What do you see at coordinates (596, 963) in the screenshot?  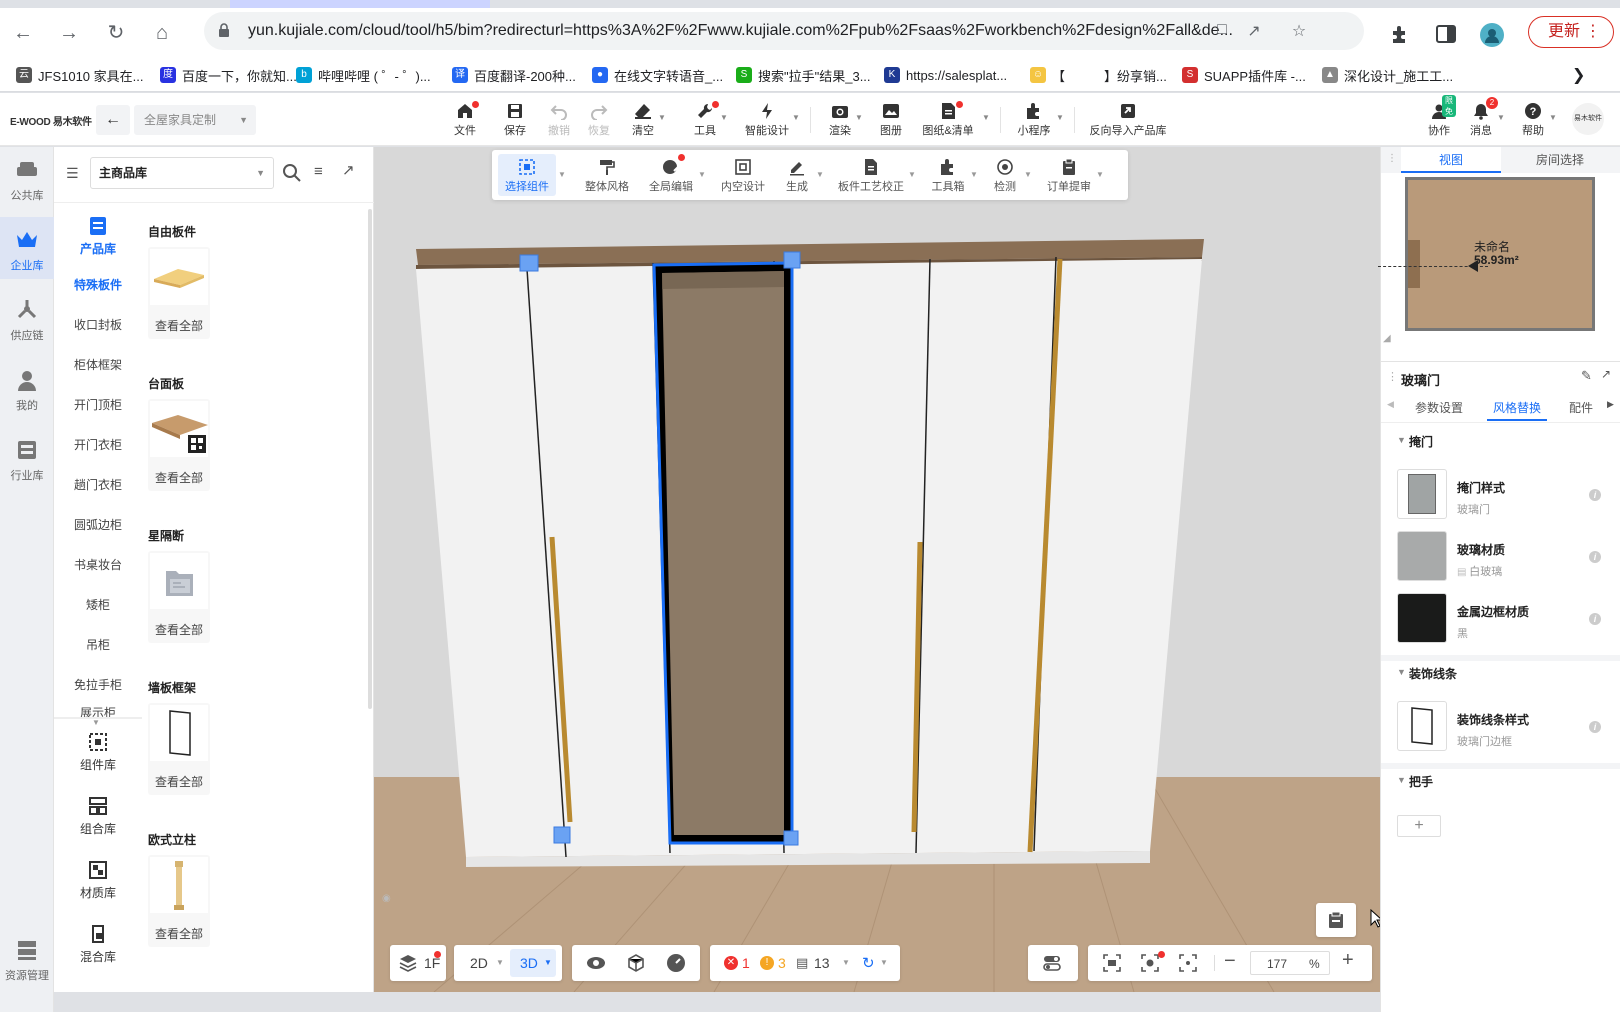 I see `eye-icon` at bounding box center [596, 963].